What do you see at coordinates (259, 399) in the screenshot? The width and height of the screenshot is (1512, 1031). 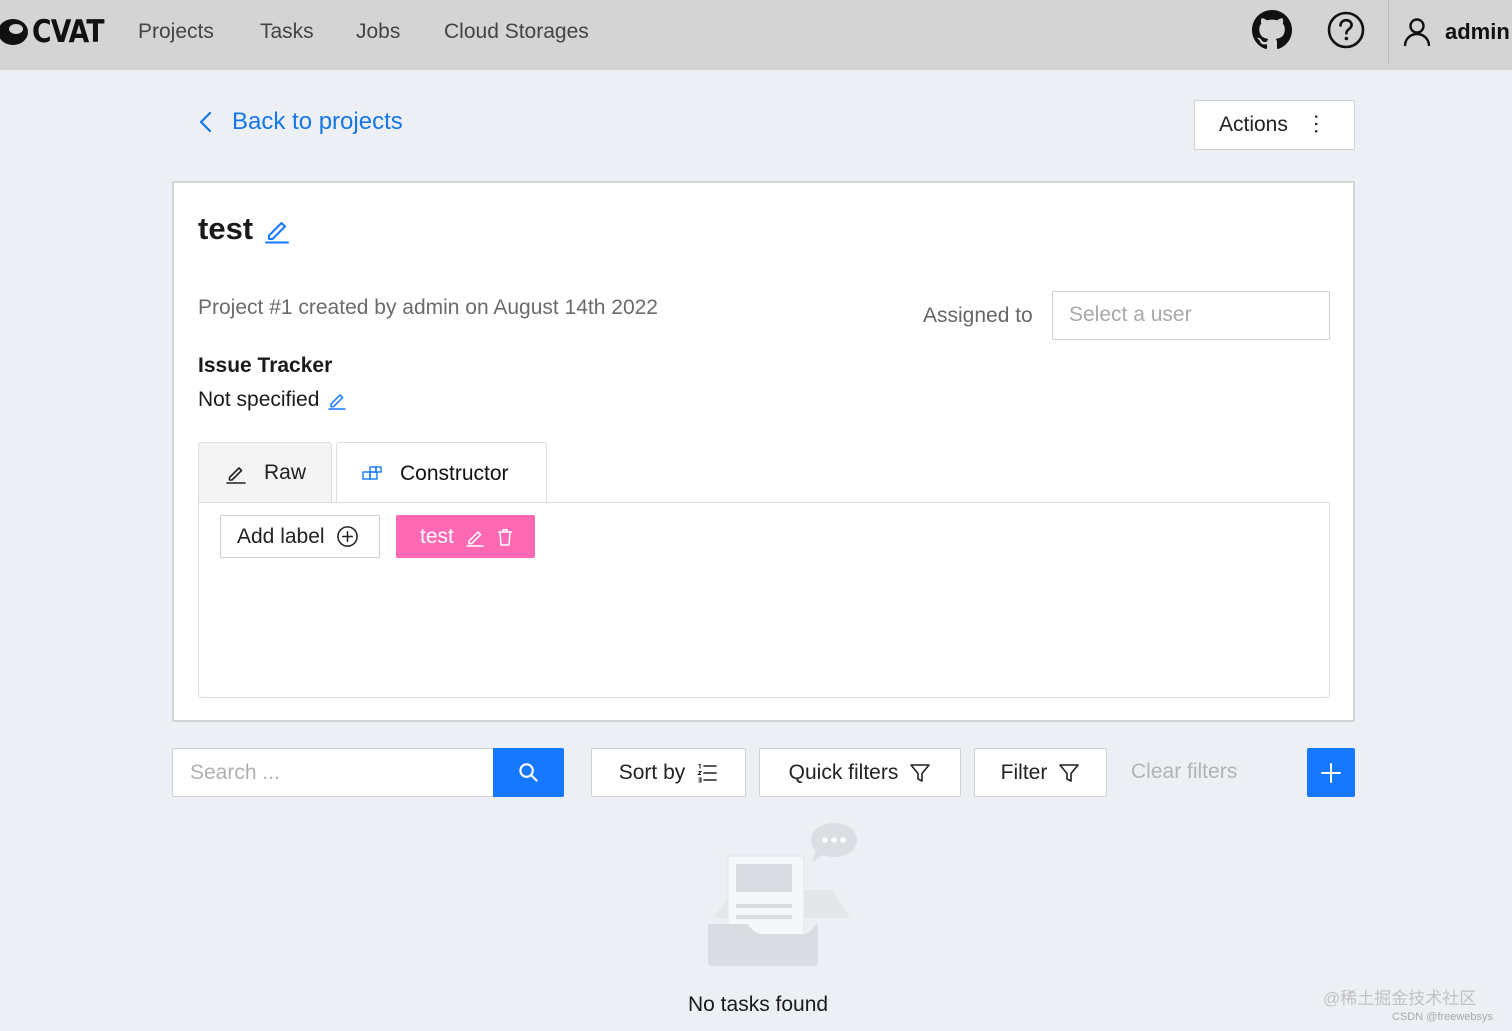 I see `issue-tracker-text: Not specified` at bounding box center [259, 399].